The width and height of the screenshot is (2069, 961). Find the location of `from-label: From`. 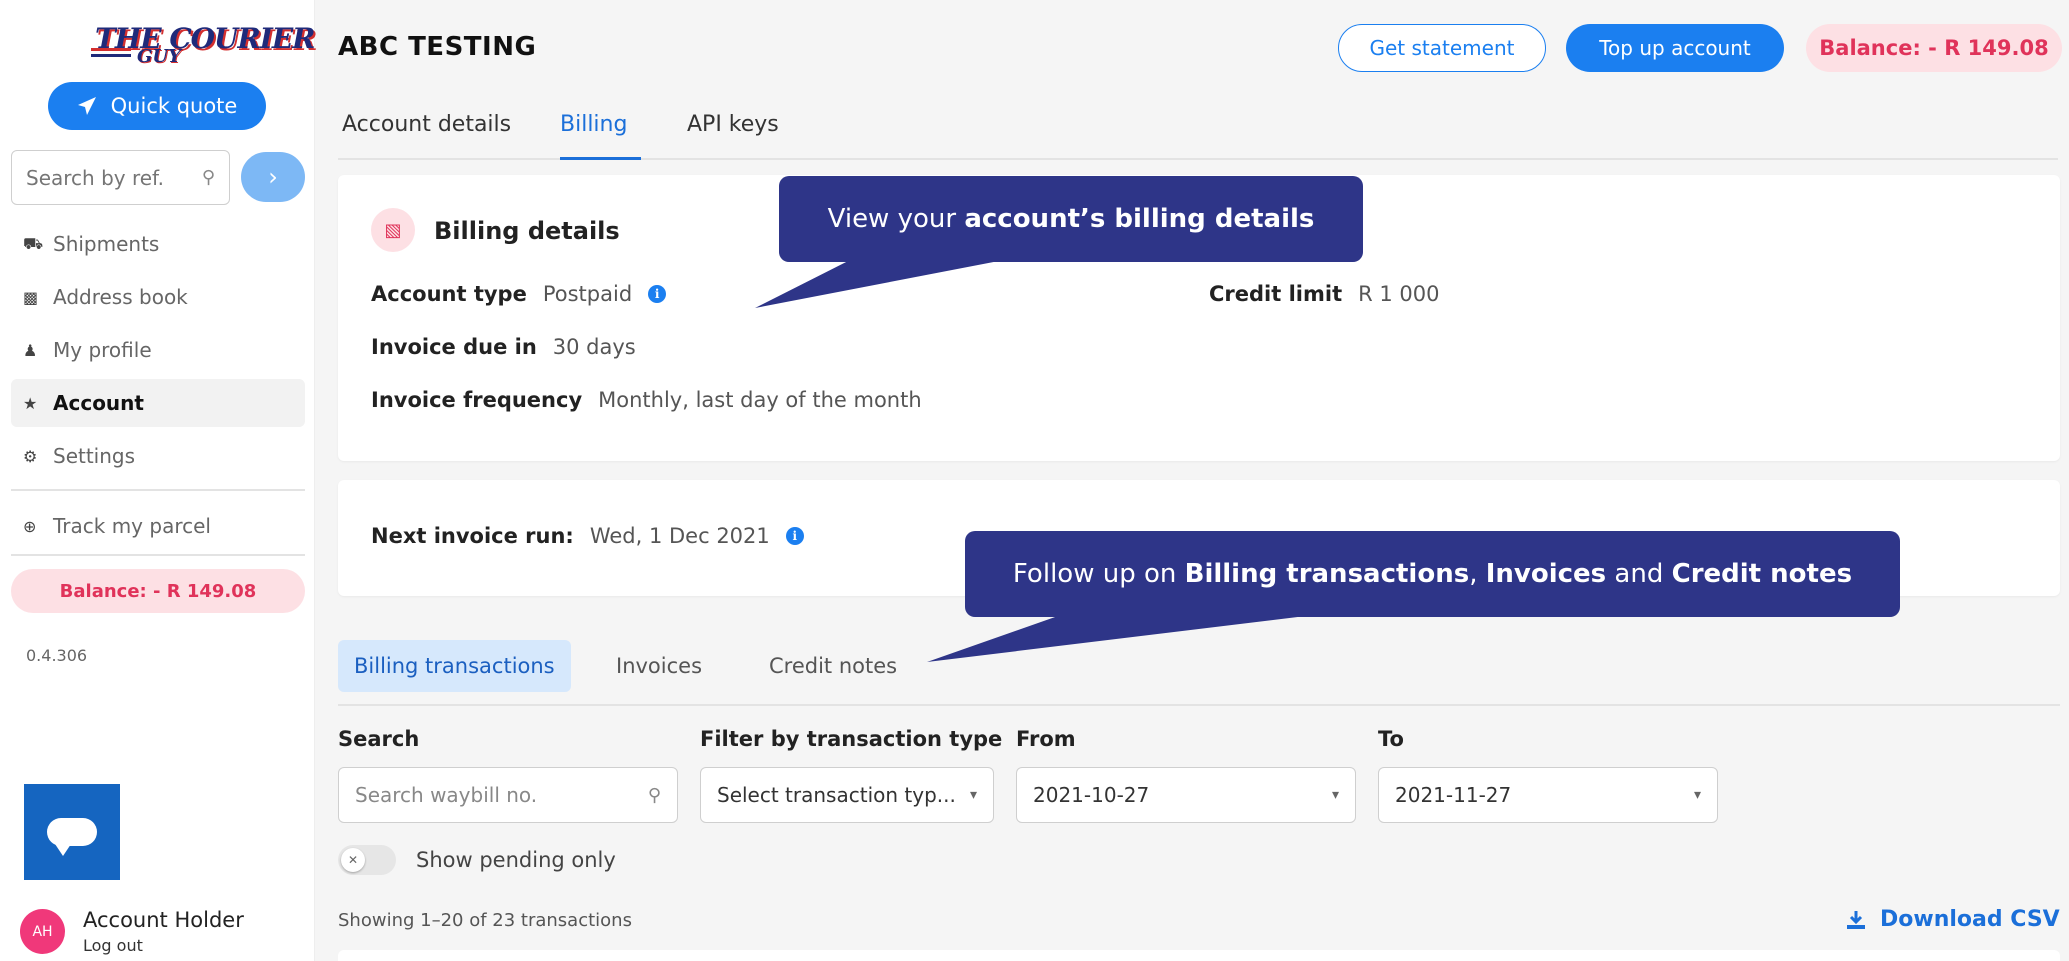

from-label: From is located at coordinates (1046, 739).